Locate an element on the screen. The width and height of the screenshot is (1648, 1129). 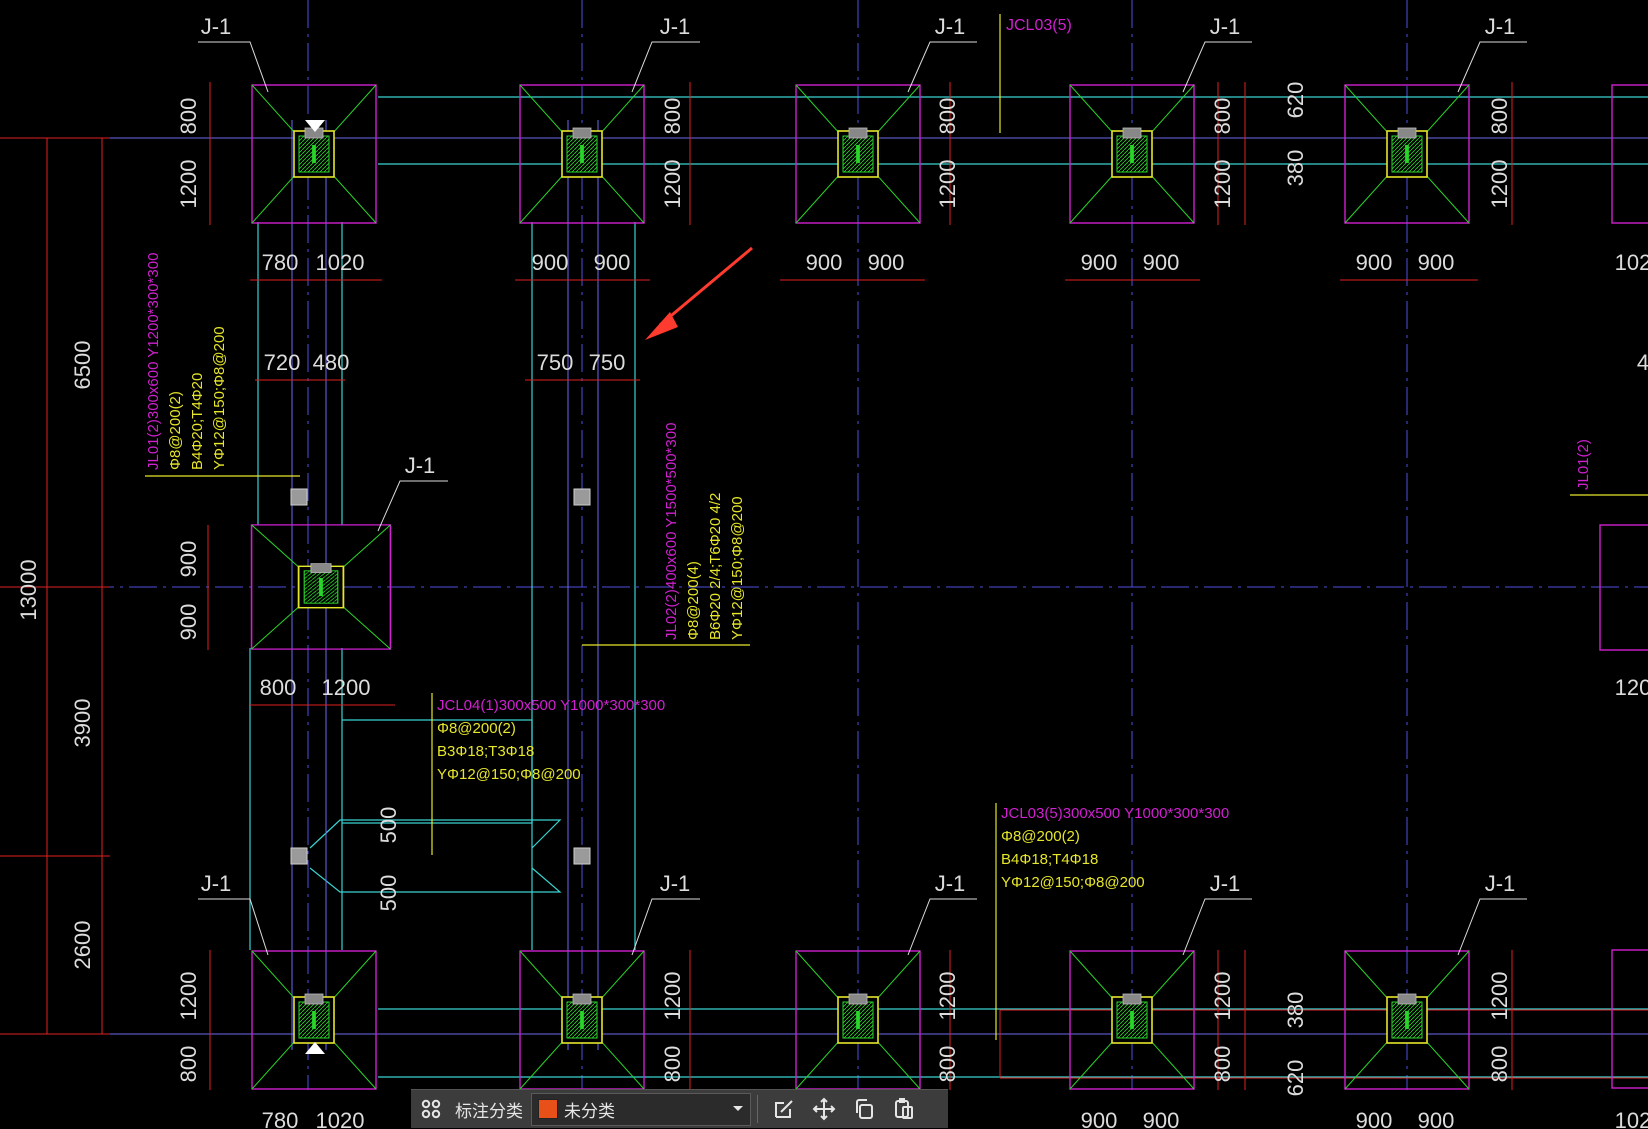
pointer-arrow is located at coordinates (699, 293).